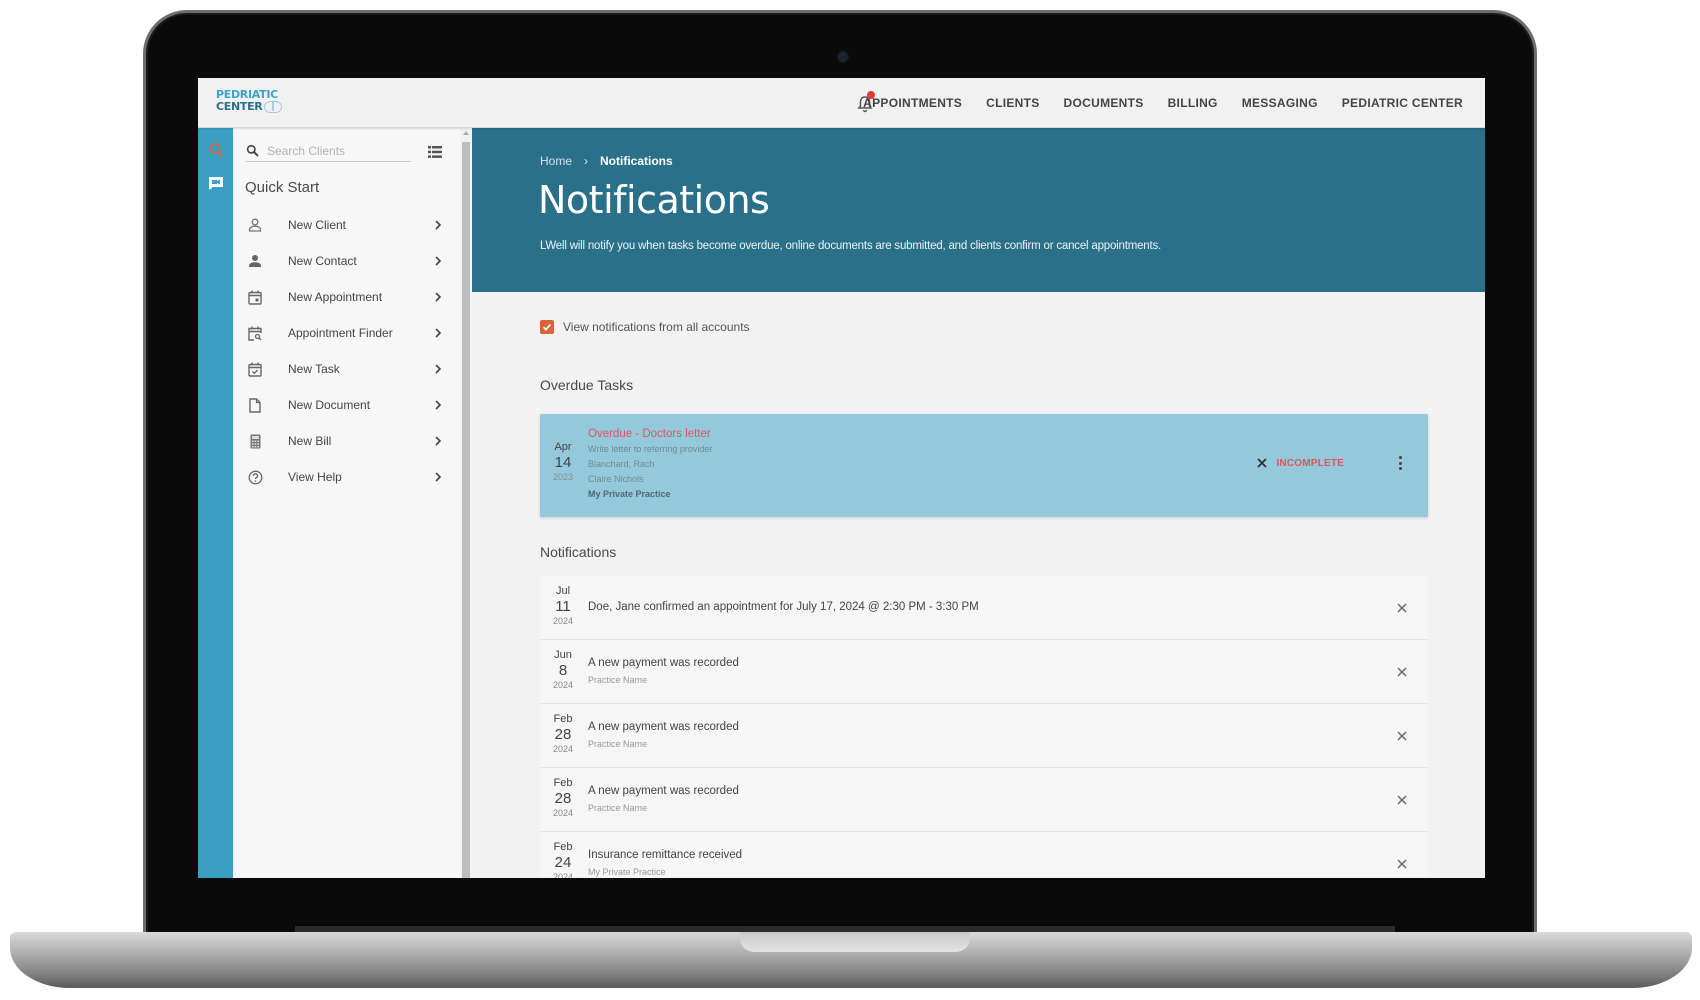 Image resolution: width=1700 pixels, height=1000 pixels. Describe the element at coordinates (255, 441) in the screenshot. I see `calculator-icon` at that location.